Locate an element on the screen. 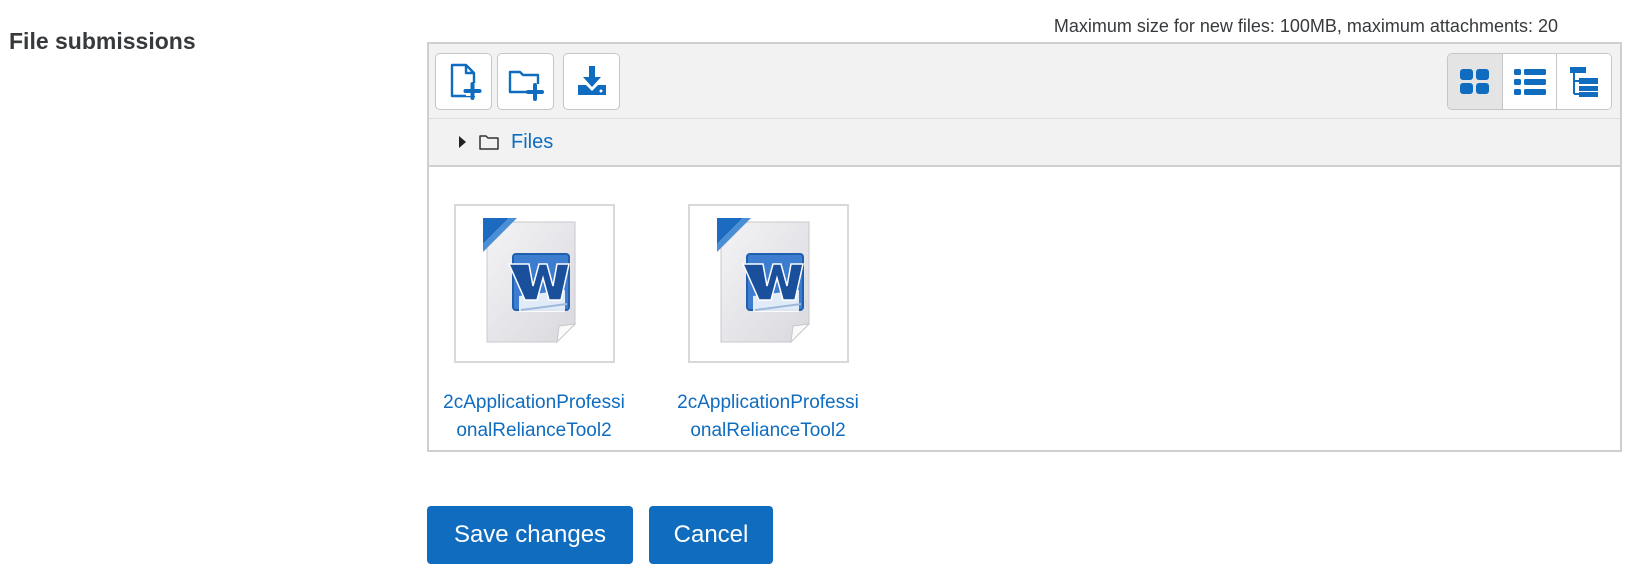  folder-icon is located at coordinates (489, 142).